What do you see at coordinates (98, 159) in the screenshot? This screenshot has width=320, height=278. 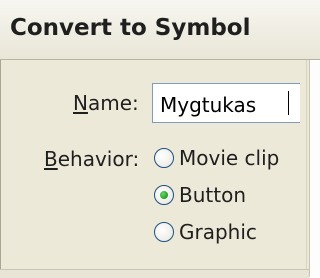 I see `behavior-label-text: ehavior:` at bounding box center [98, 159].